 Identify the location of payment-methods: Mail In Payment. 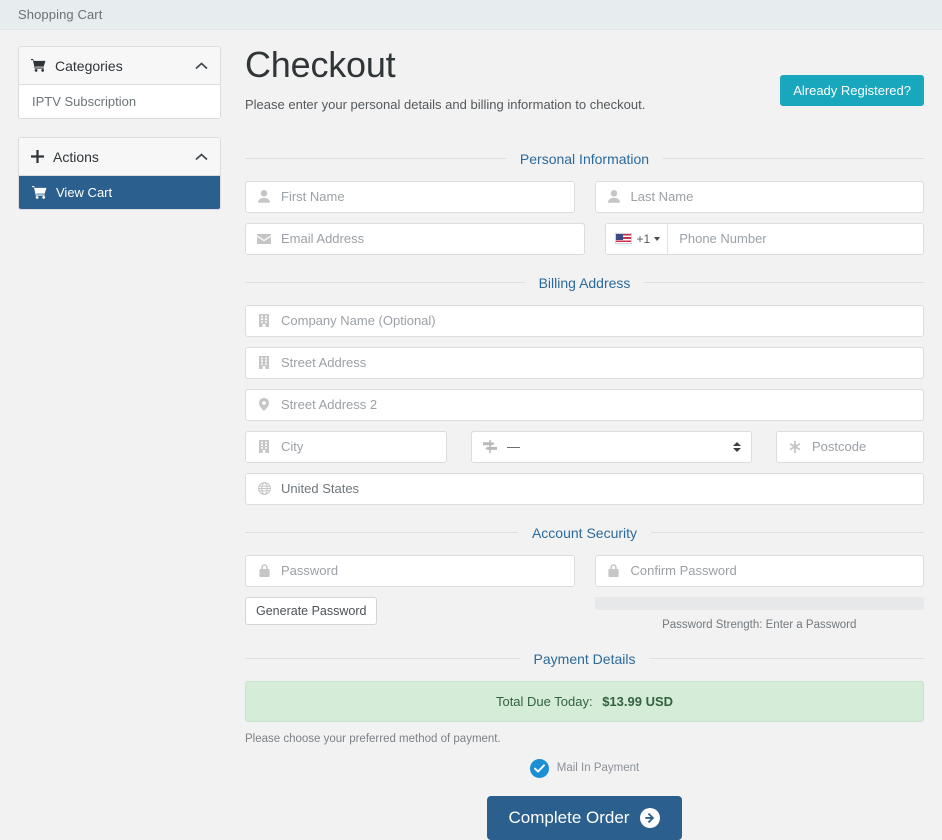
(584, 768).